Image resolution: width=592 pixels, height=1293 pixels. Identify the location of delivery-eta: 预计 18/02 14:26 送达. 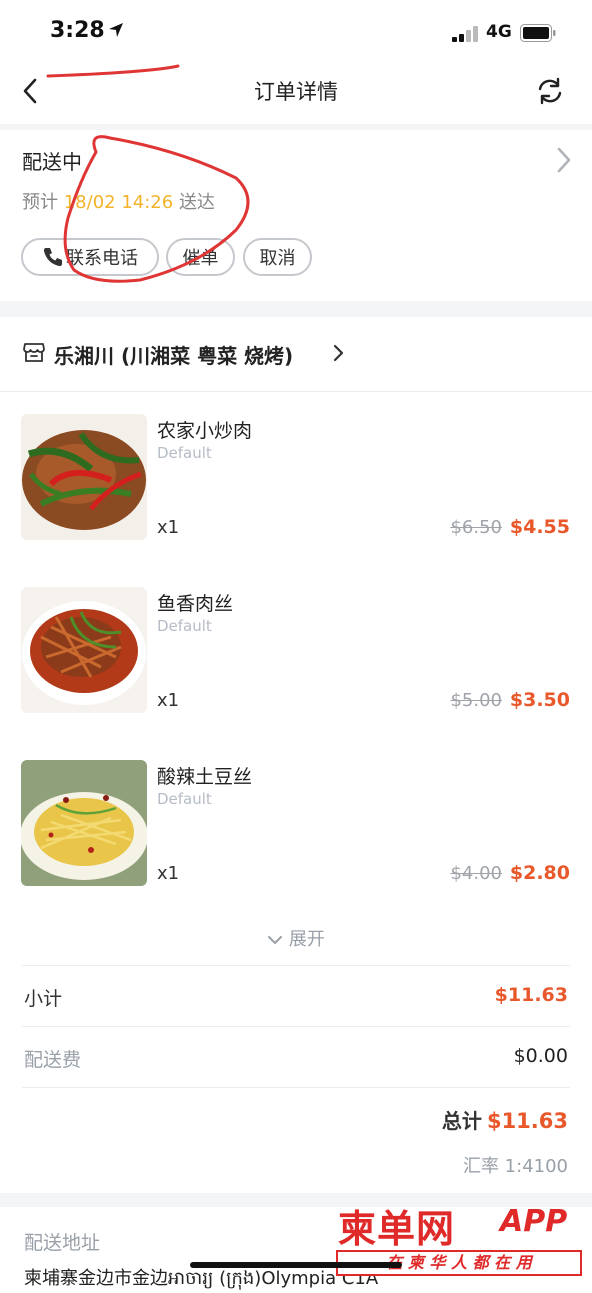
(118, 201).